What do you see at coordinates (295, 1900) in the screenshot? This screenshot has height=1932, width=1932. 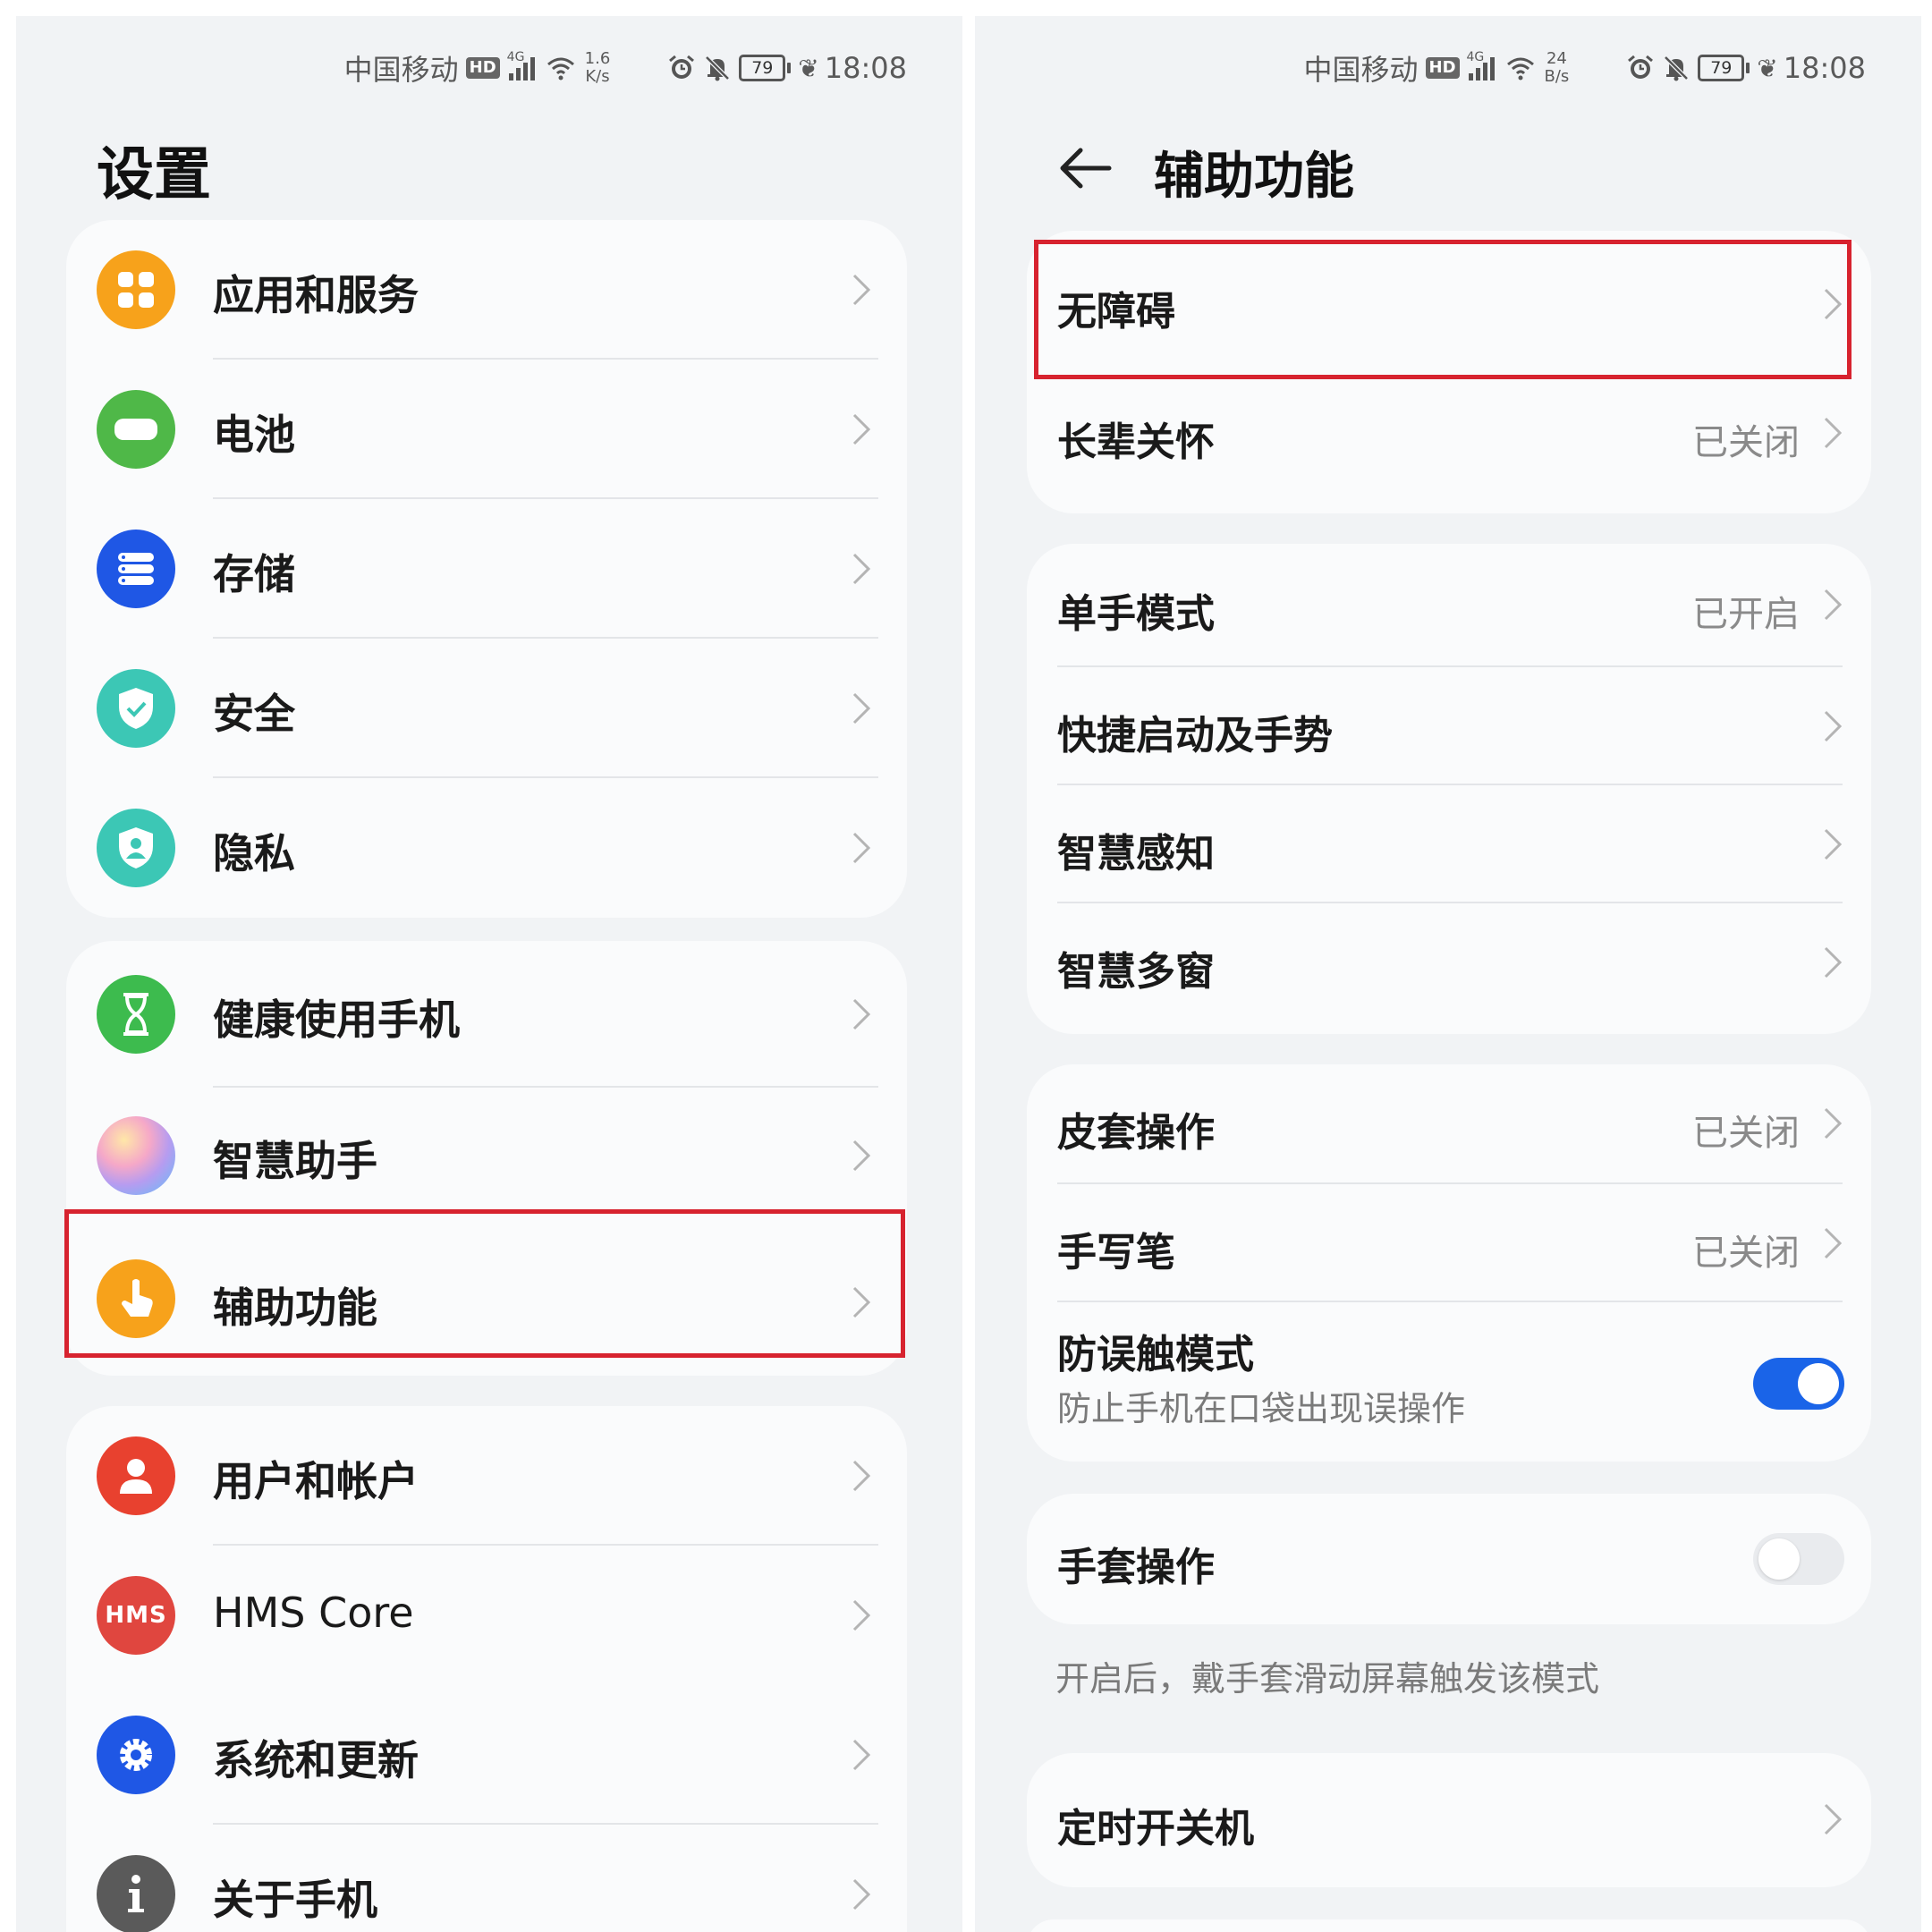 I see `settings-item-label: 关于手机` at bounding box center [295, 1900].